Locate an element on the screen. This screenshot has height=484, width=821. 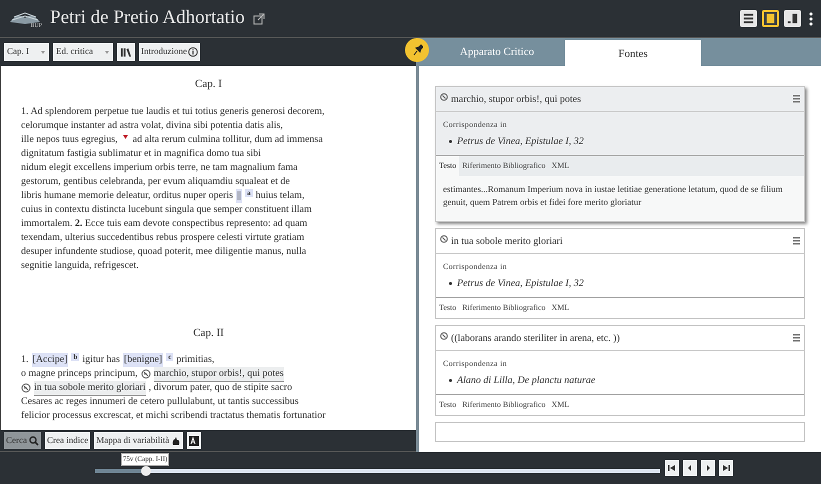
text-line: igitur has is located at coordinates (101, 360).